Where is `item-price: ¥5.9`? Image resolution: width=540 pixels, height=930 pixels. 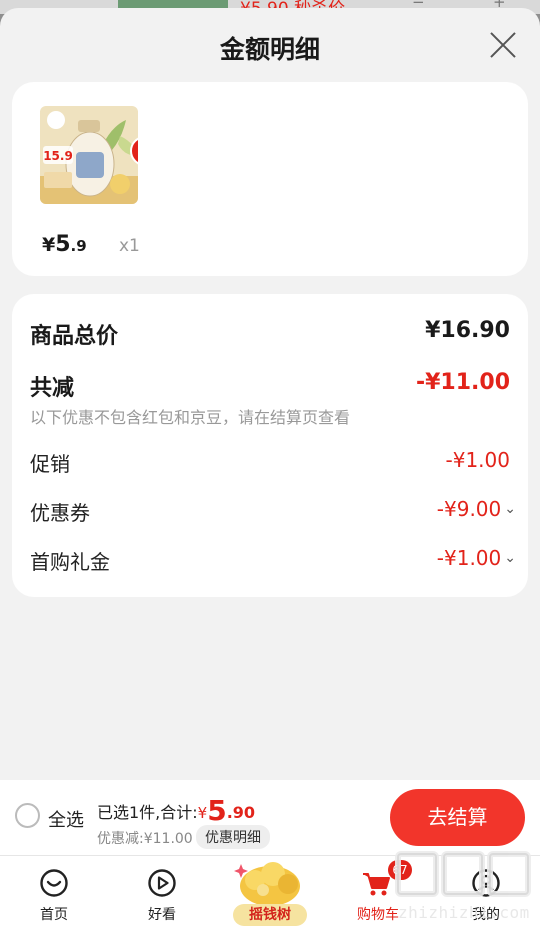
item-price: ¥5.9 is located at coordinates (64, 244).